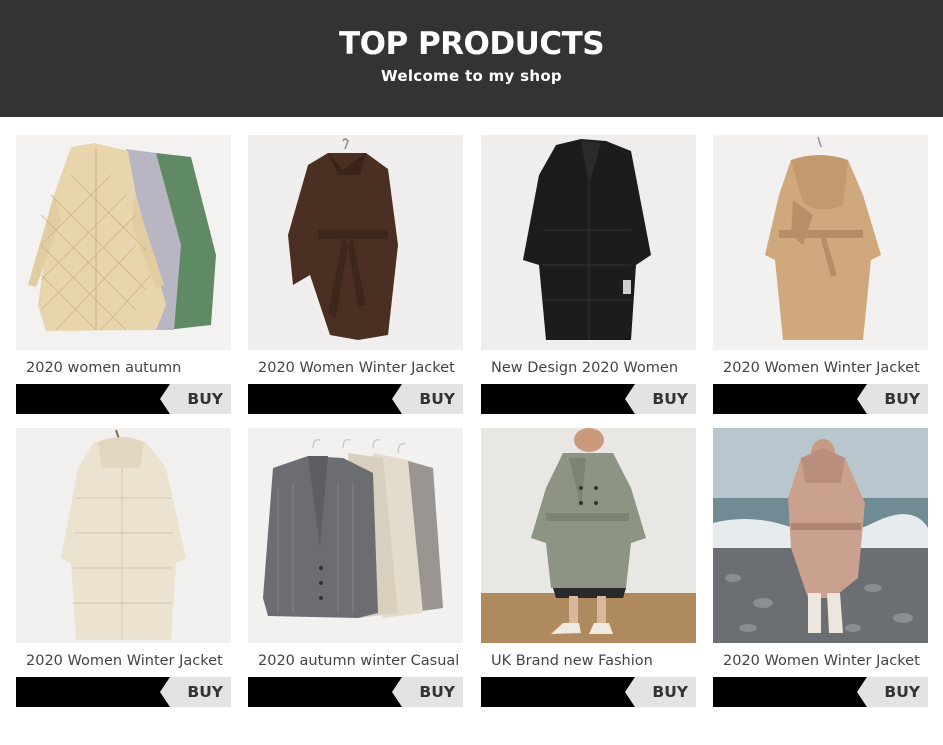  I want to click on product-card: 2020 women autumn BUY, so click(123, 274).